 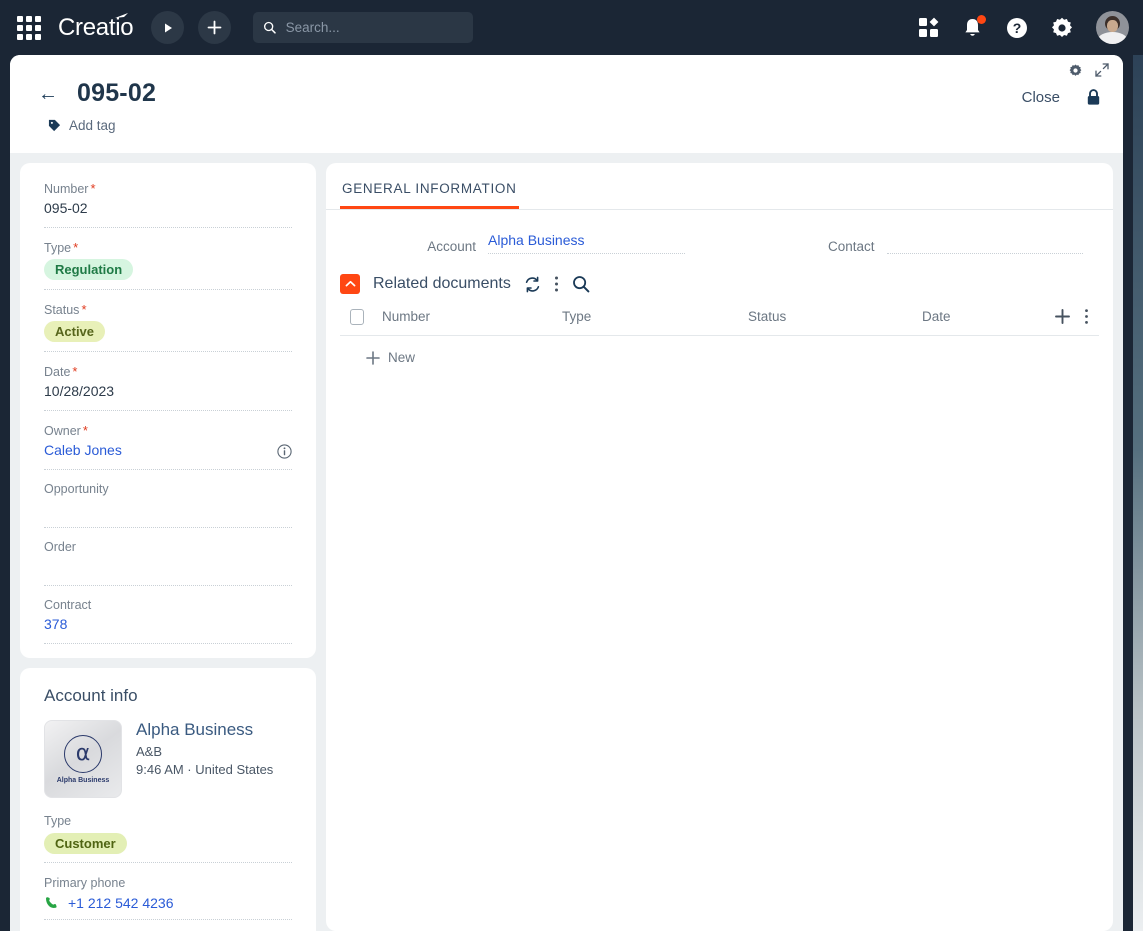 I want to click on add-new-row-label: New, so click(x=402, y=357).